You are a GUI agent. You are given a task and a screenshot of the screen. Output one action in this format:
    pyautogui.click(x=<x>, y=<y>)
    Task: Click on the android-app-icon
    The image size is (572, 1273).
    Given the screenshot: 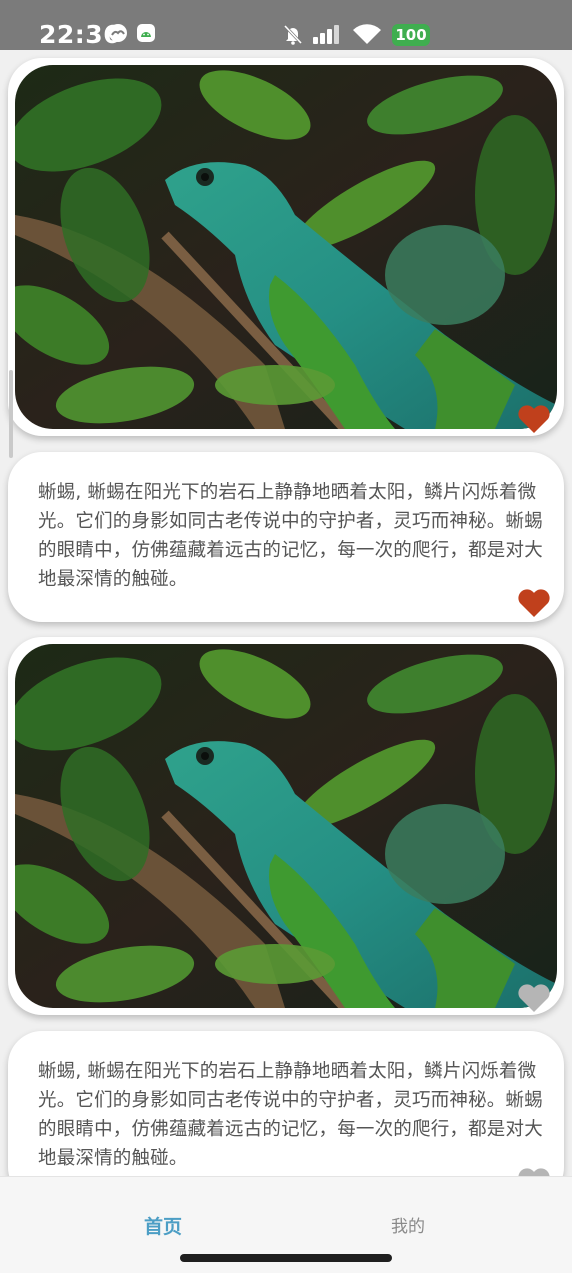 What is the action you would take?
    pyautogui.click(x=146, y=33)
    